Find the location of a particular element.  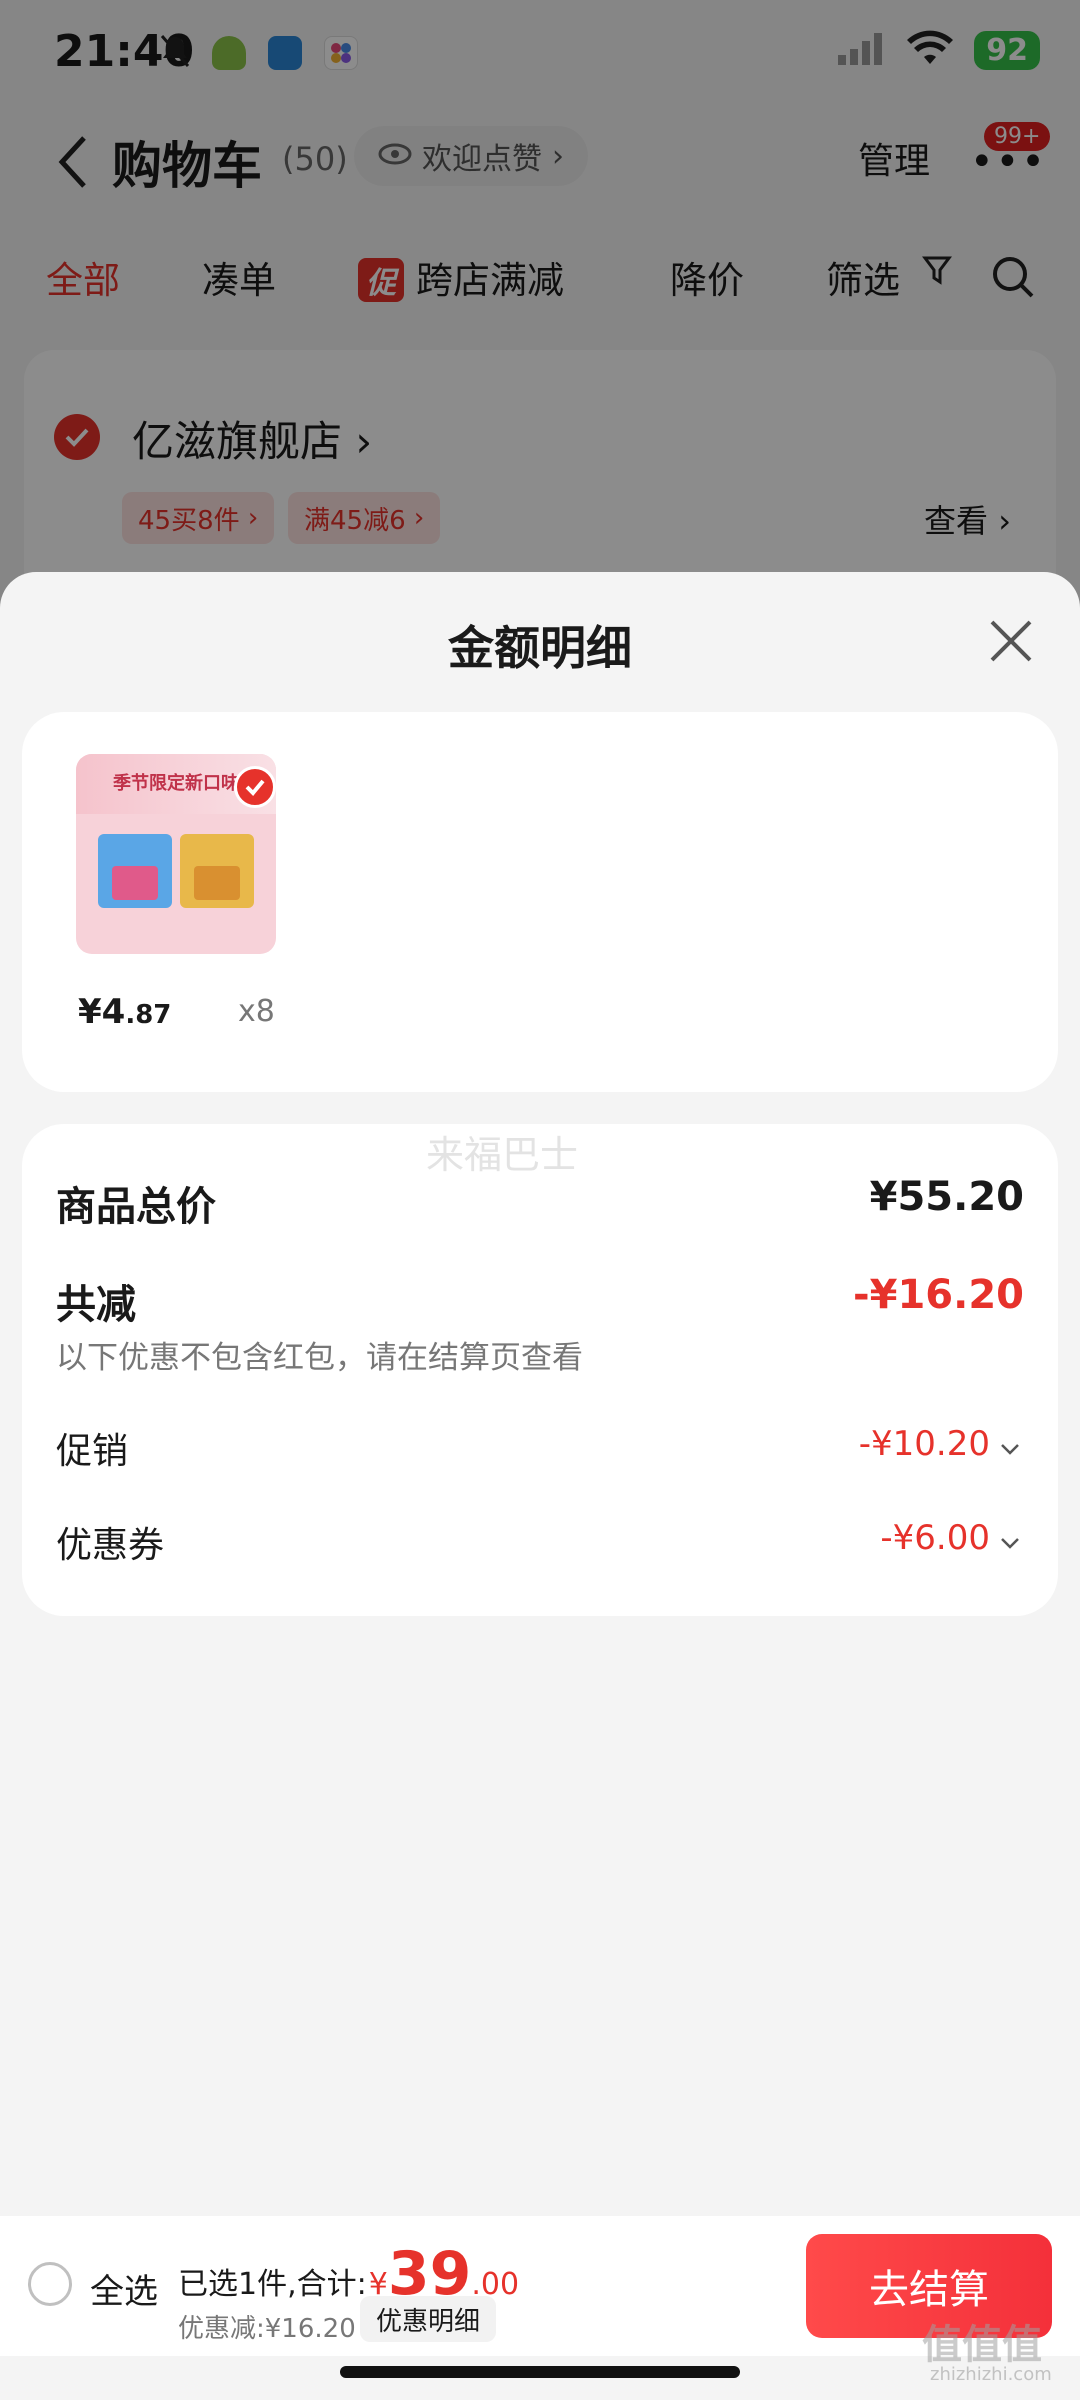

select-all-label: 全选 is located at coordinates (124, 2288).